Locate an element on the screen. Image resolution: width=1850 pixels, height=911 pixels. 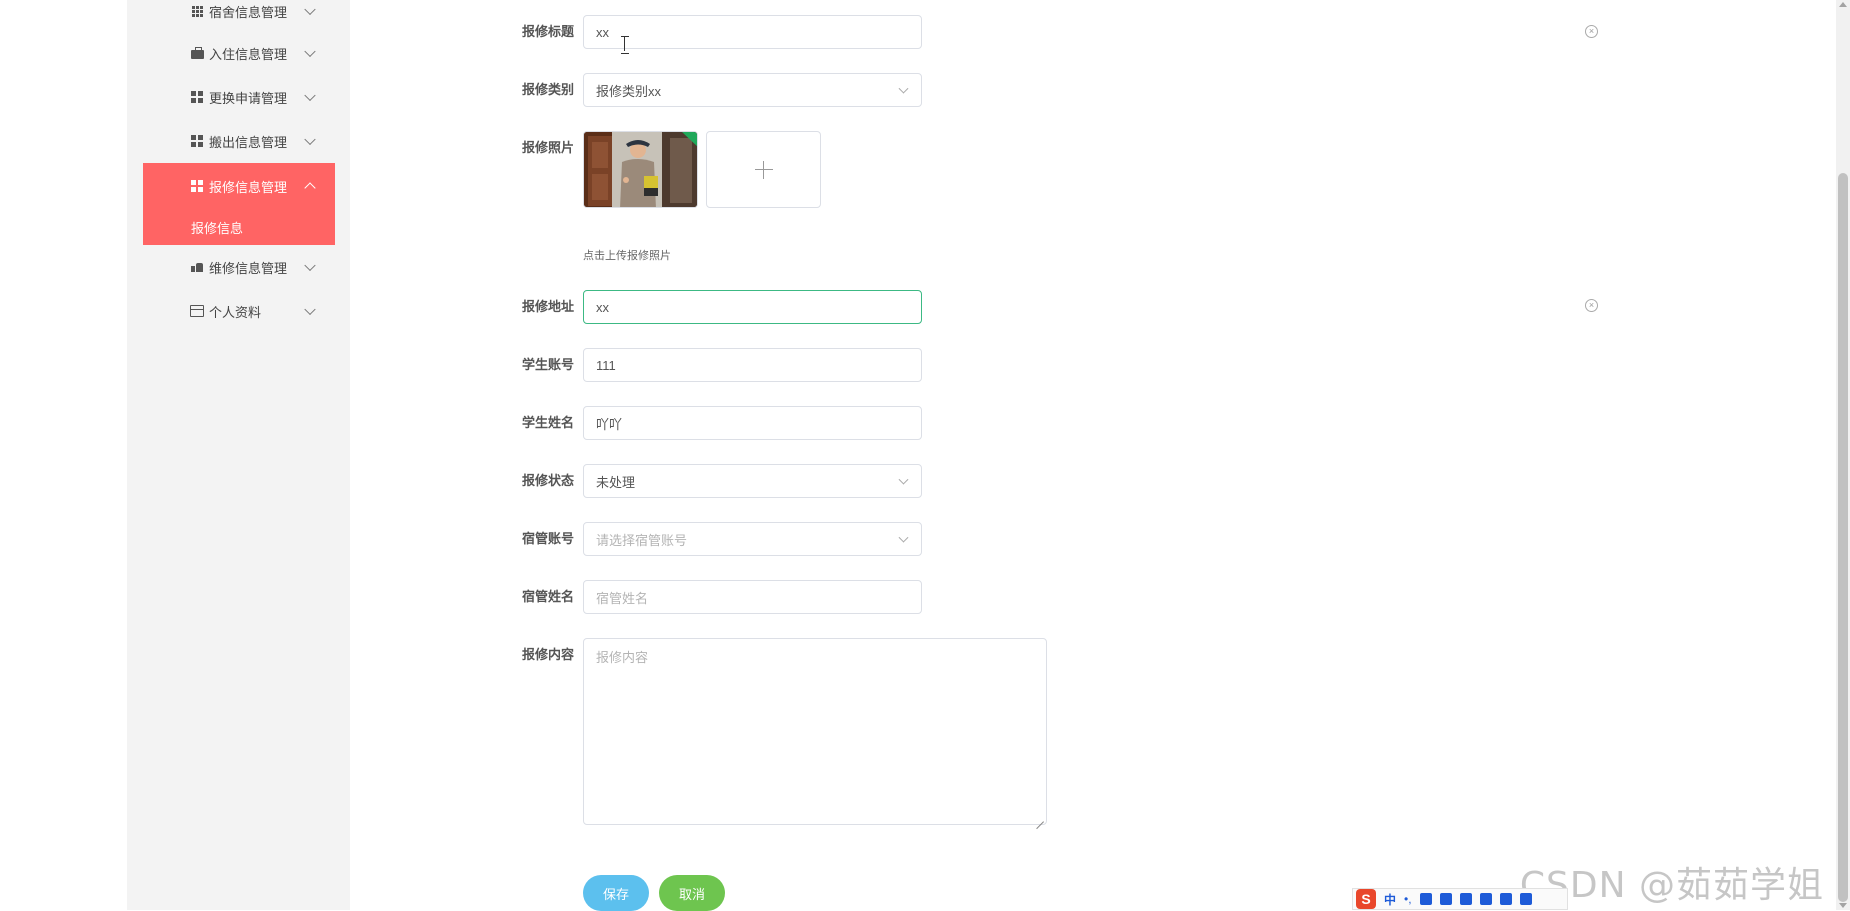
form-row-content: 报修内容 报修内容 is located at coordinates (773, 731).